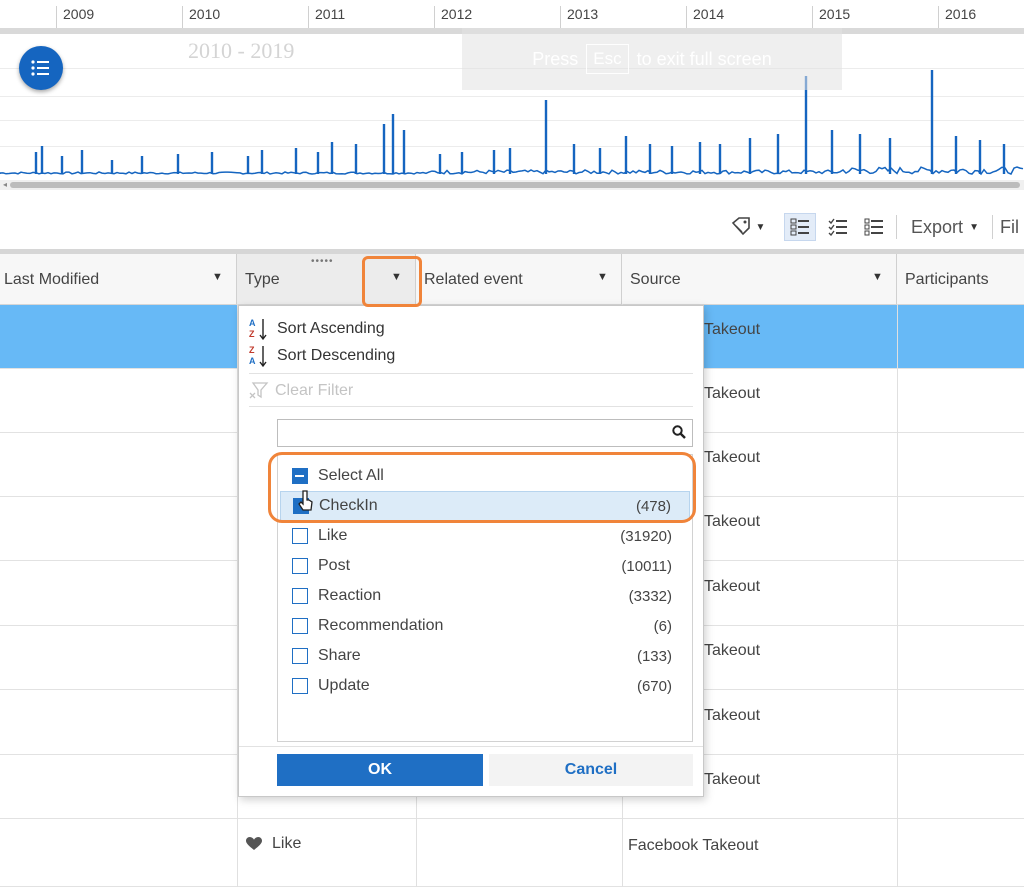  I want to click on tag-button: ▼, so click(748, 227).